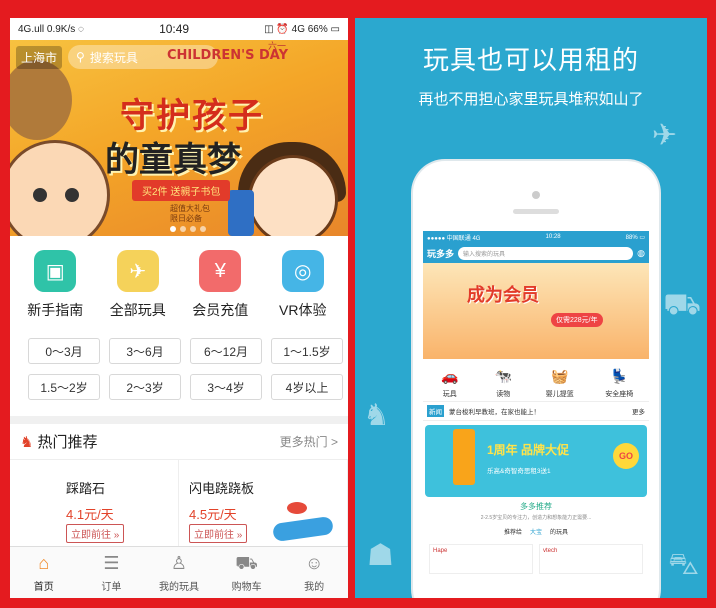 The width and height of the screenshot is (716, 608). I want to click on car-icon: ⛍, so click(683, 564).